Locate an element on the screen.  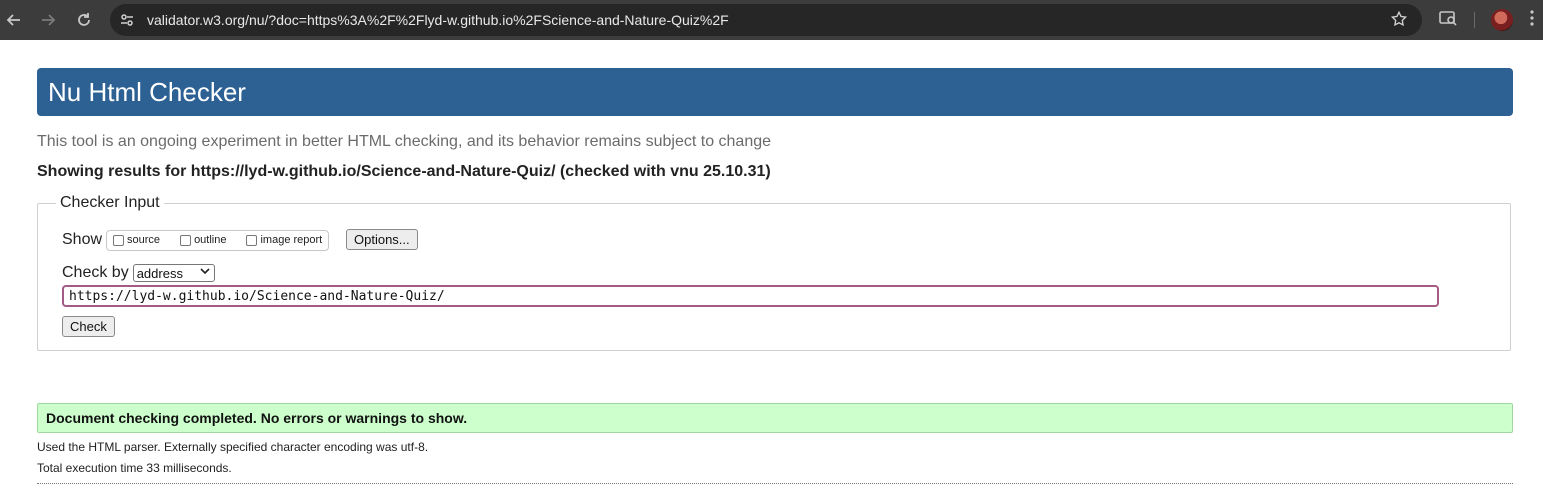
execution-time: Total execution time 33 milliseconds. is located at coordinates (134, 468).